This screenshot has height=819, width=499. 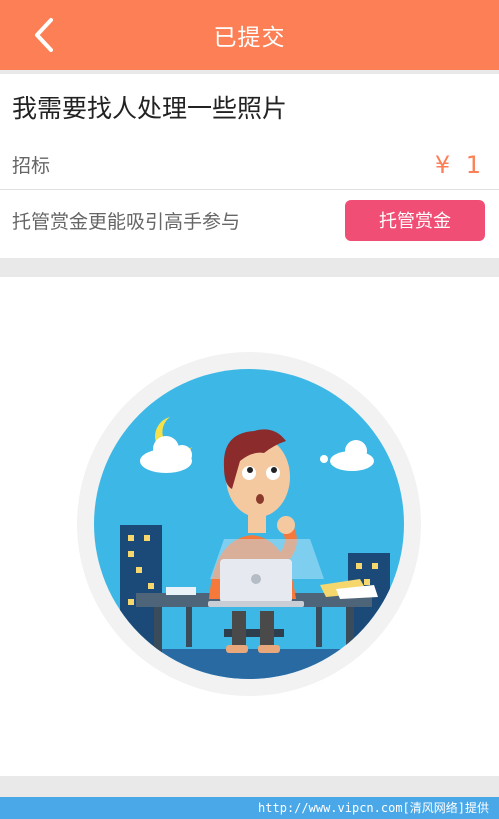 I want to click on escrow-hint: 托管赏金更能吸引高手参与, so click(x=126, y=221).